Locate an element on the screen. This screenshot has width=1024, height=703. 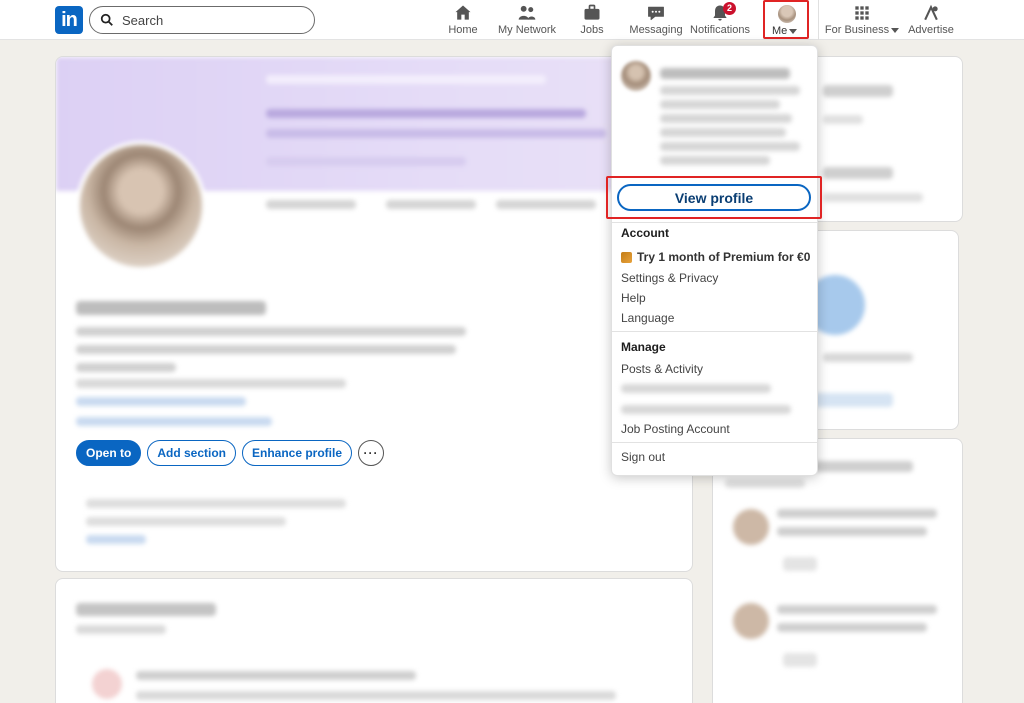
nav-jobs: Jobs is located at coordinates (592, 20).